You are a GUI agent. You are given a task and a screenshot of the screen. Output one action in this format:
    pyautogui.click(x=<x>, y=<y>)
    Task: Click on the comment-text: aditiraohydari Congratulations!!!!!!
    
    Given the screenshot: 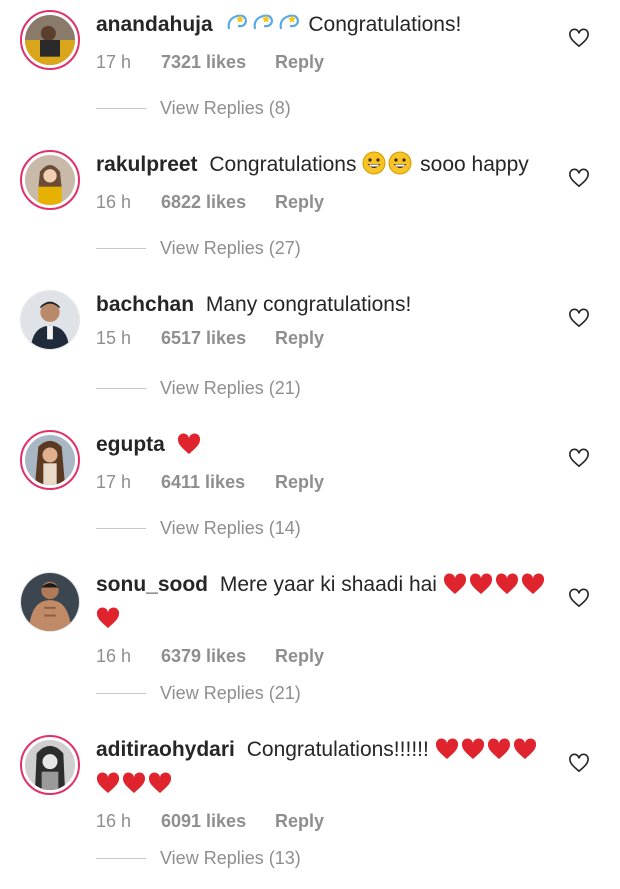 What is the action you would take?
    pyautogui.click(x=330, y=769)
    